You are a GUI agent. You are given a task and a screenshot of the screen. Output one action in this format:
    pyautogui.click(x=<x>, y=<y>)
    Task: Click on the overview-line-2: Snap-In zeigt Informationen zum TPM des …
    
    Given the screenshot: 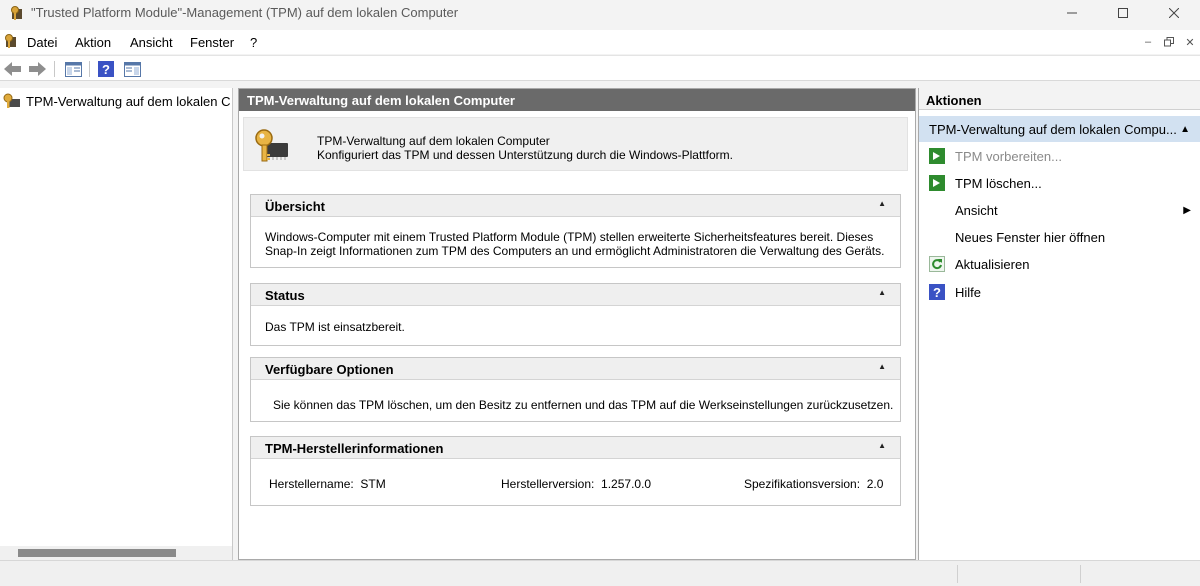 What is the action you would take?
    pyautogui.click(x=575, y=251)
    